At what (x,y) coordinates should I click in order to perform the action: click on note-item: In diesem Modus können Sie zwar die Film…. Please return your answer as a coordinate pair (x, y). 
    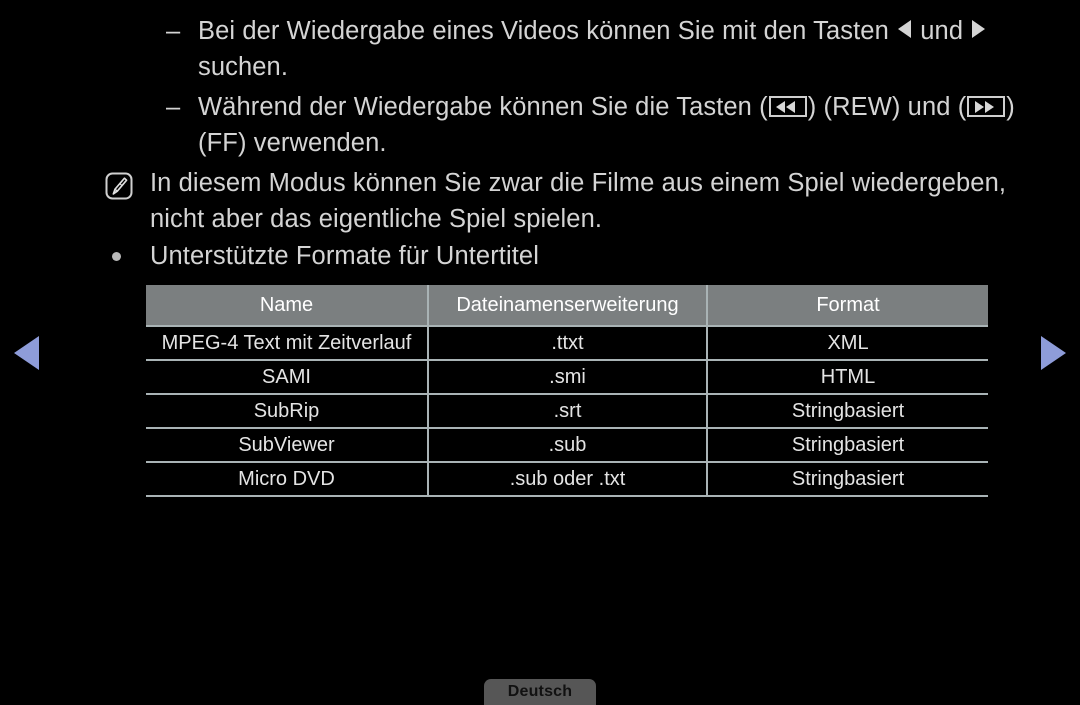
    Looking at the image, I should click on (540, 201).